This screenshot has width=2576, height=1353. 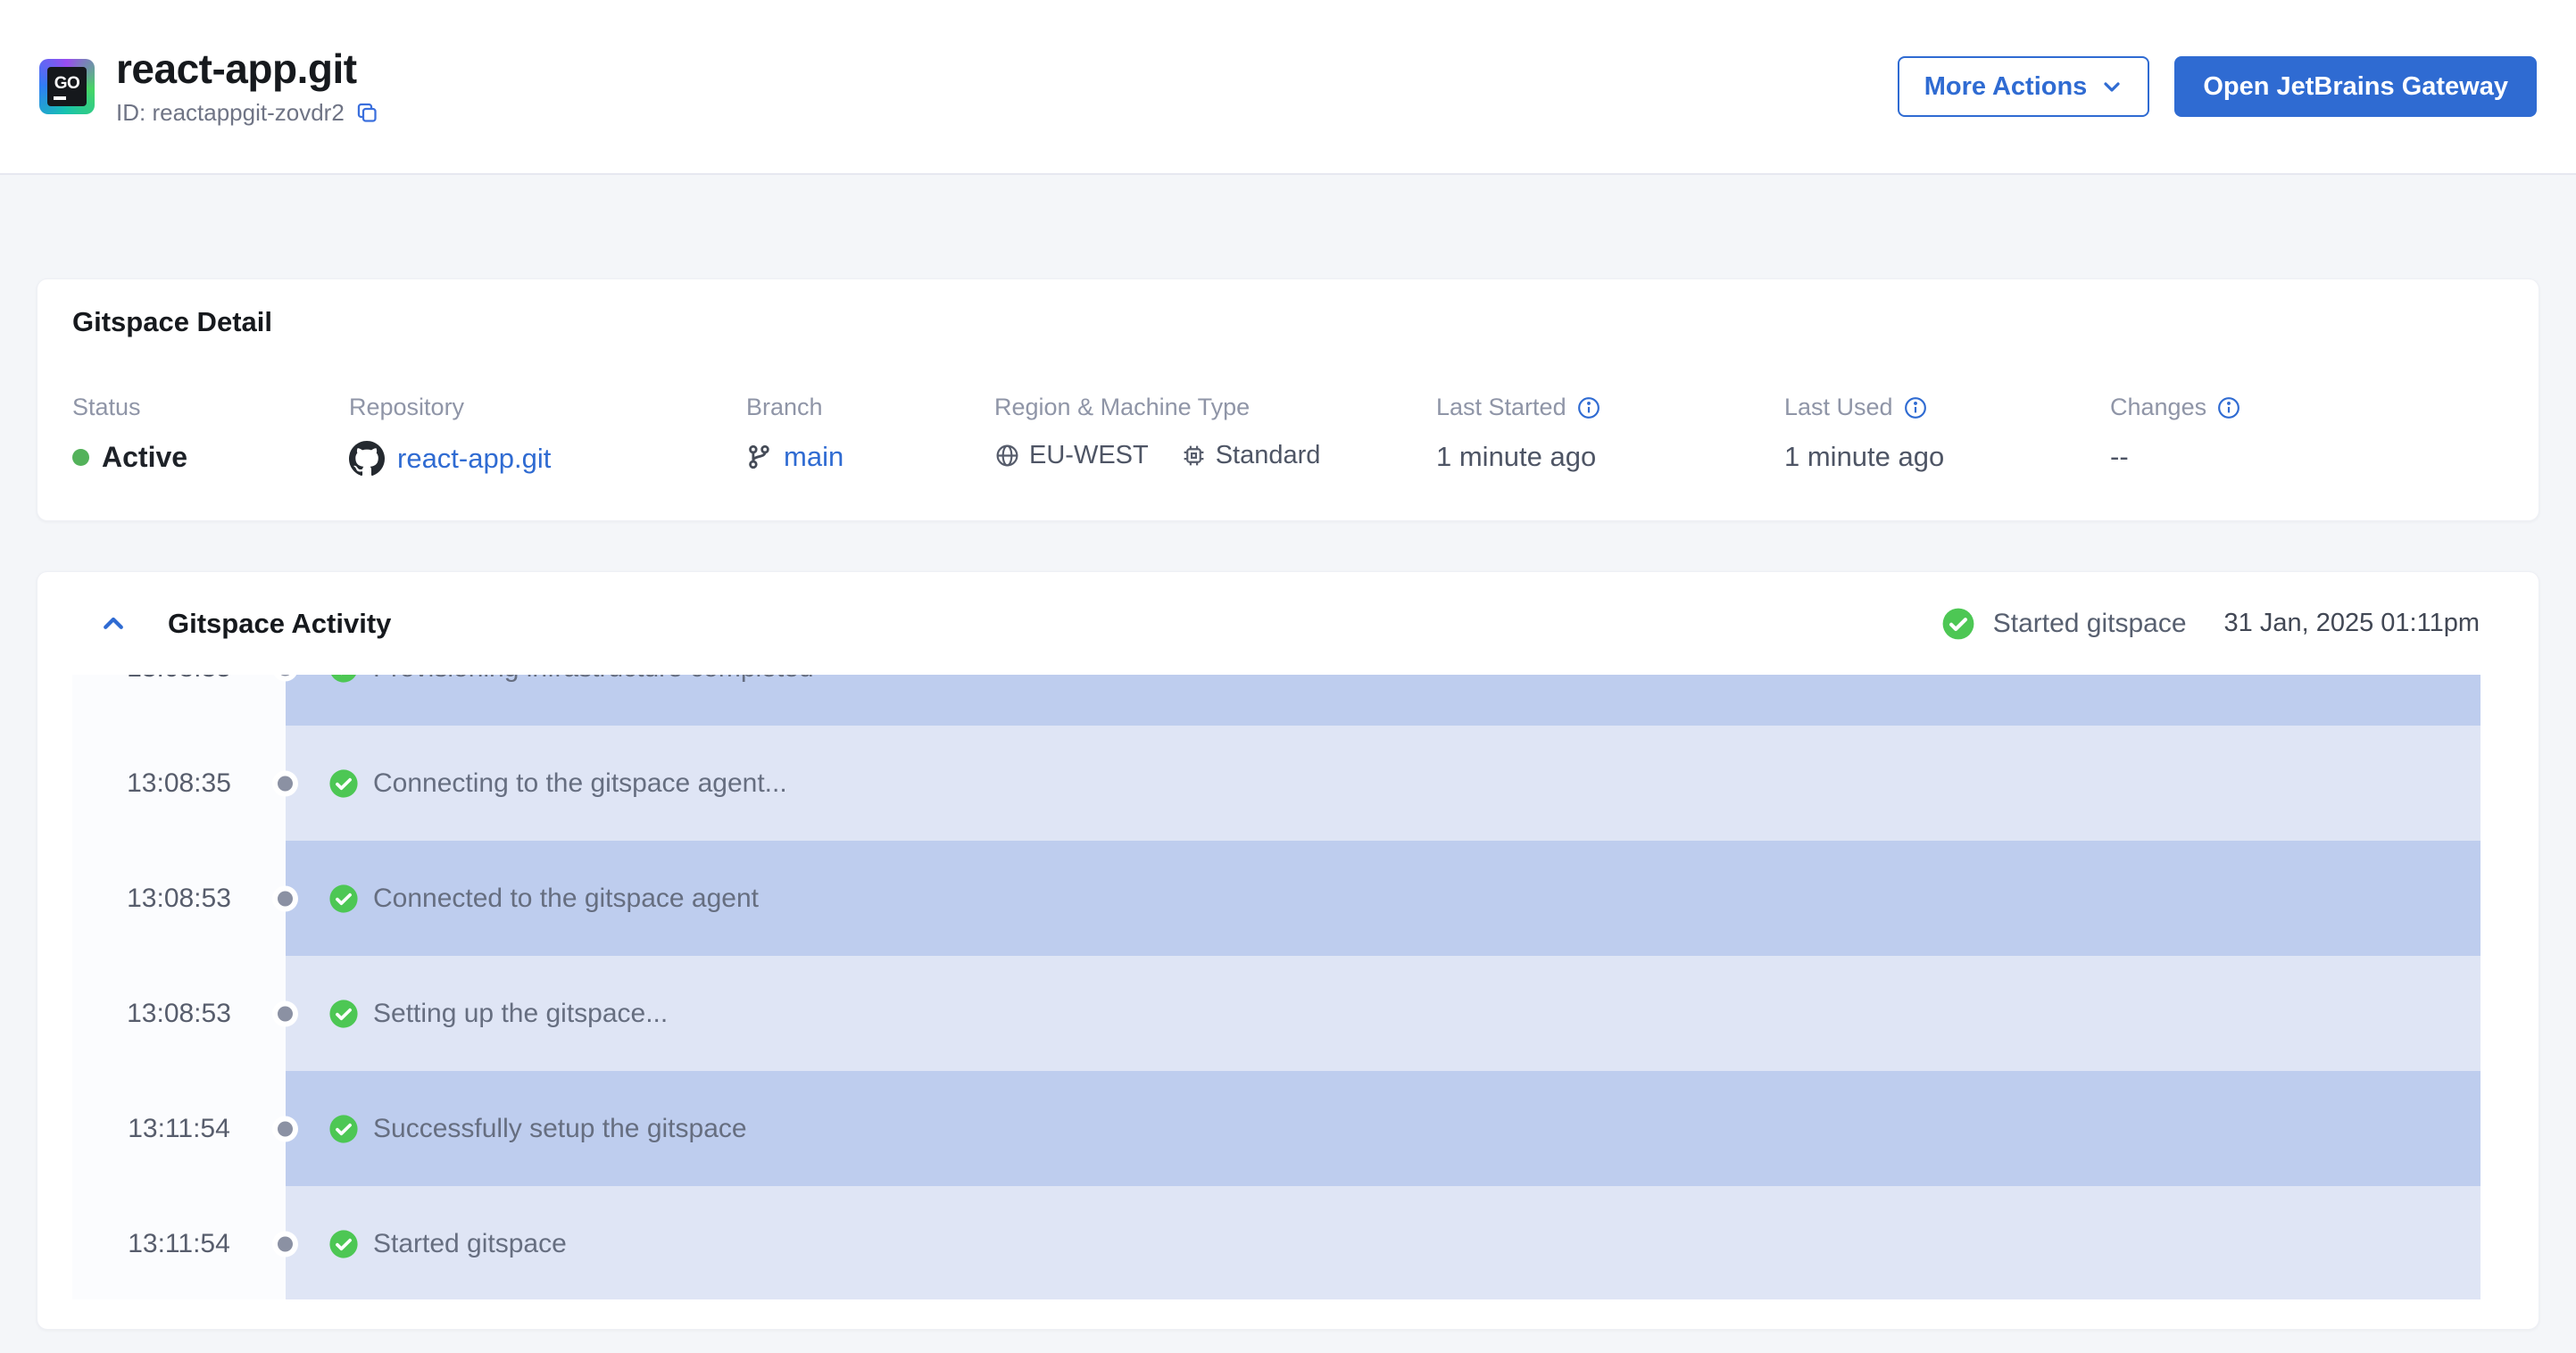 I want to click on more-actions-label: More Actions, so click(x=2006, y=86).